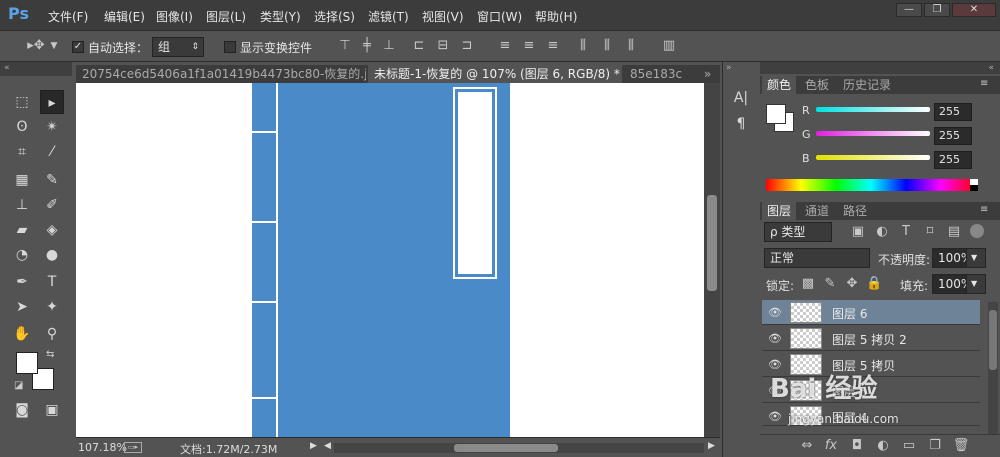 The image size is (1000, 457). I want to click on clone-stamp-tool-icon: ⊥, so click(22, 205).